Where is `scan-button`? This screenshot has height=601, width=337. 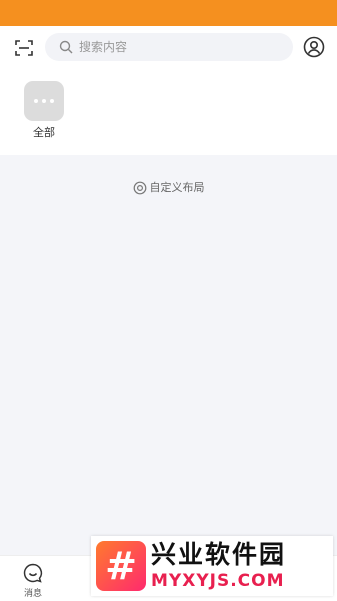
scan-button is located at coordinates (24, 48).